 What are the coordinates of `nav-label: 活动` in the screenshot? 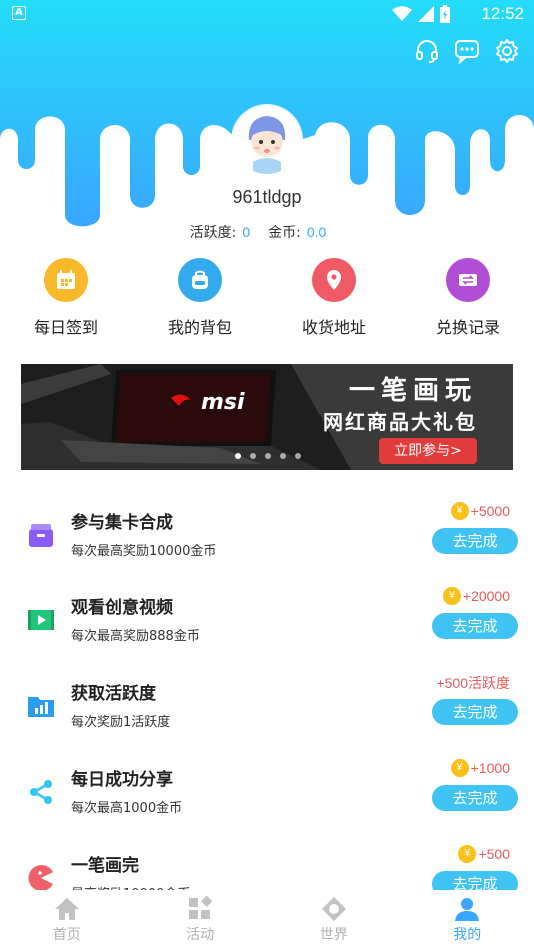 It's located at (200, 935).